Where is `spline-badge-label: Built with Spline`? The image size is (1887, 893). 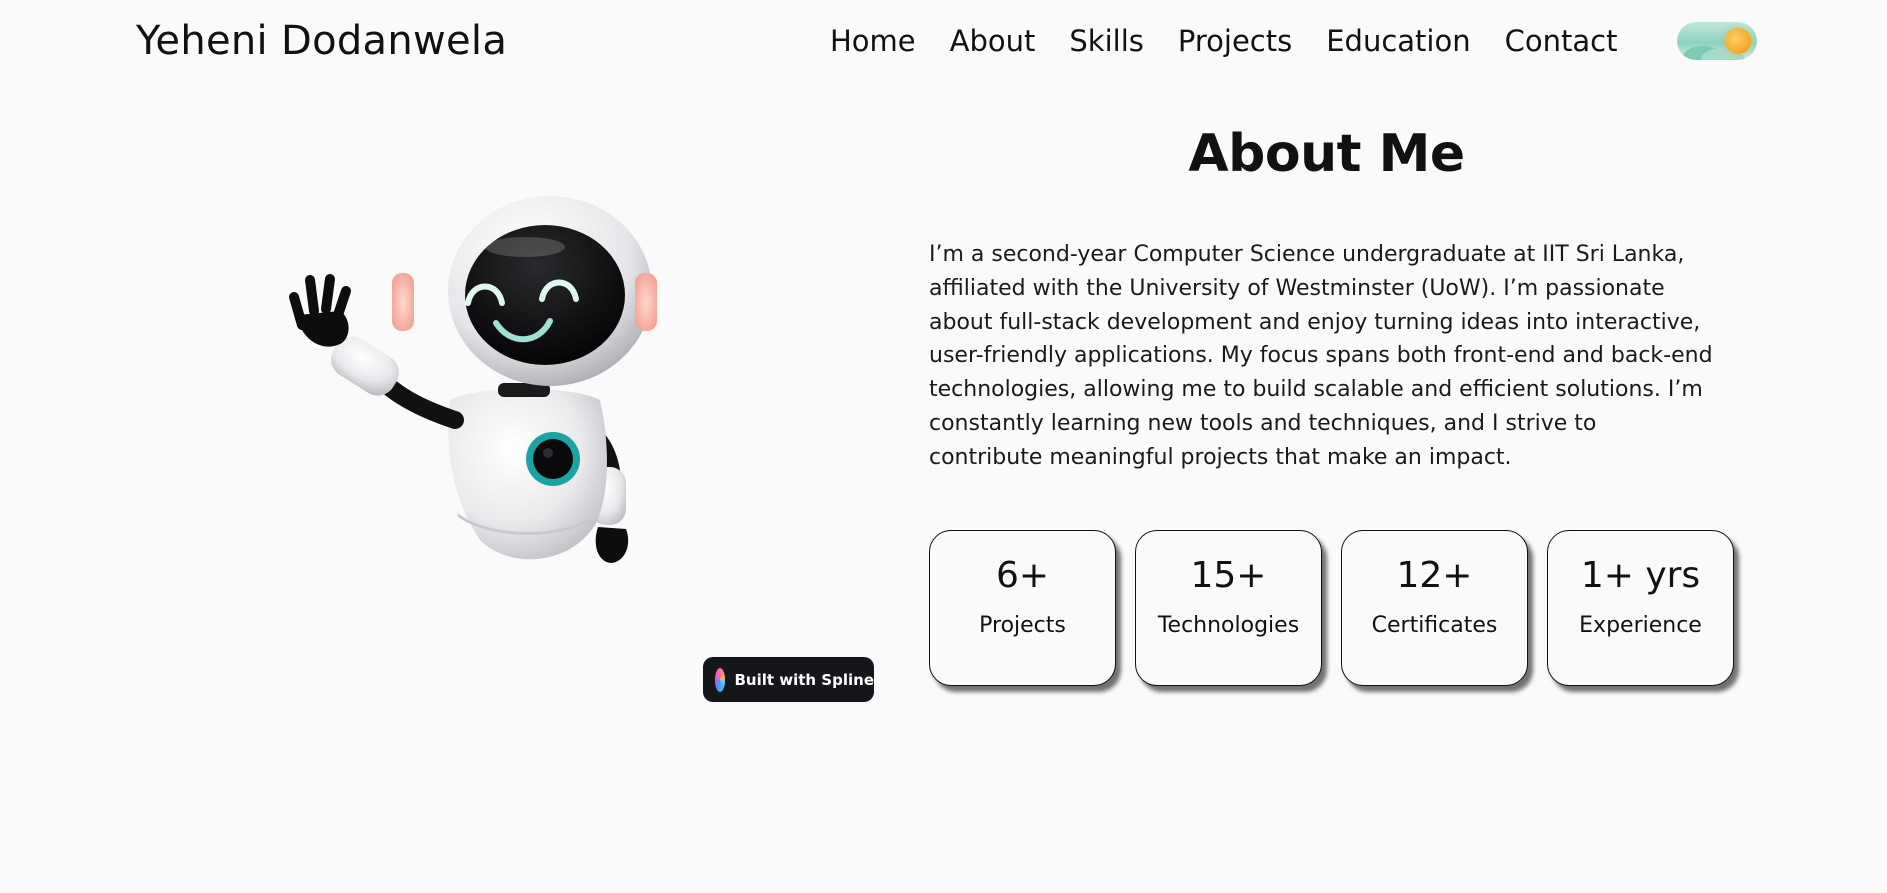
spline-badge-label: Built with Spline is located at coordinates (804, 679).